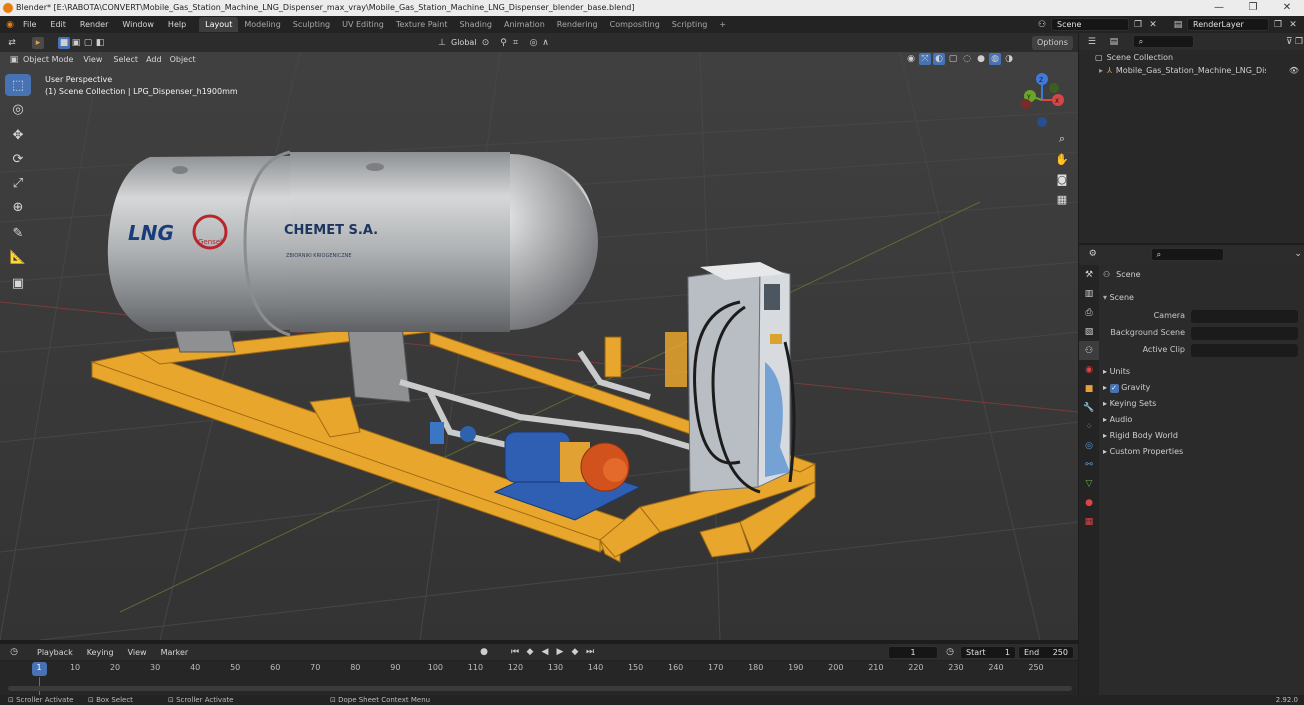 The image size is (1304, 705). What do you see at coordinates (1294, 70) in the screenshot?
I see `eye-visibility-icon: 👁` at bounding box center [1294, 70].